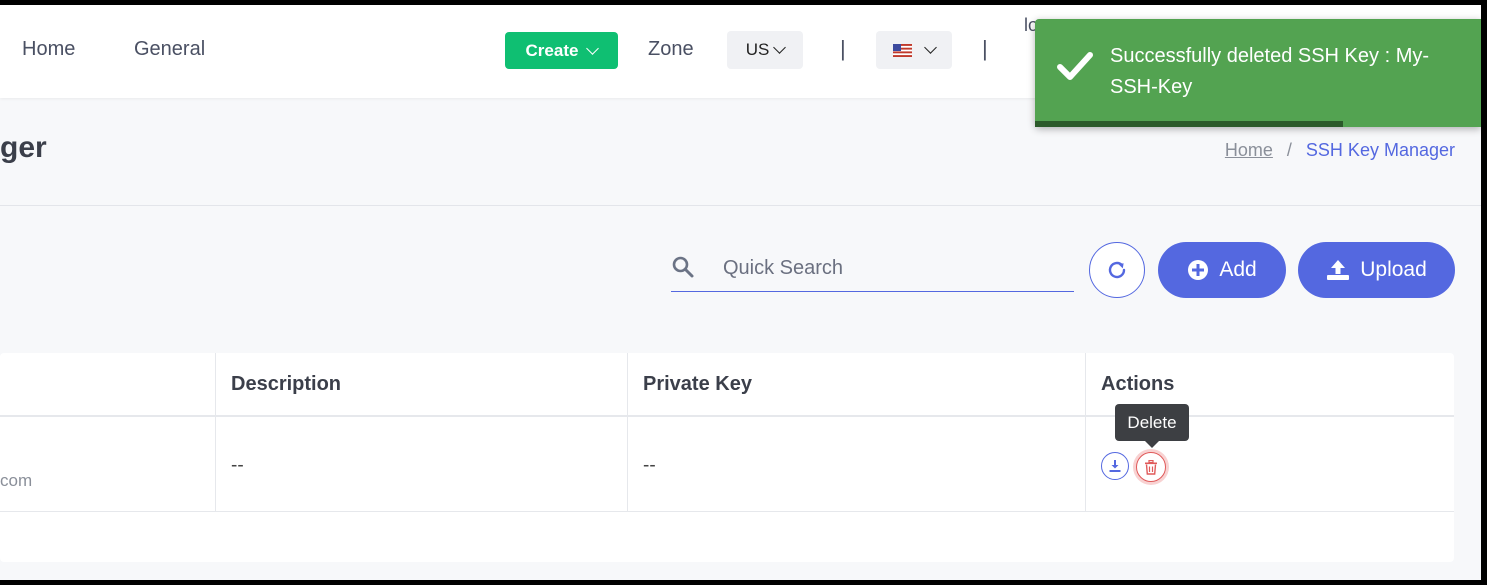 The width and height of the screenshot is (1487, 585). I want to click on language-select, so click(914, 50).